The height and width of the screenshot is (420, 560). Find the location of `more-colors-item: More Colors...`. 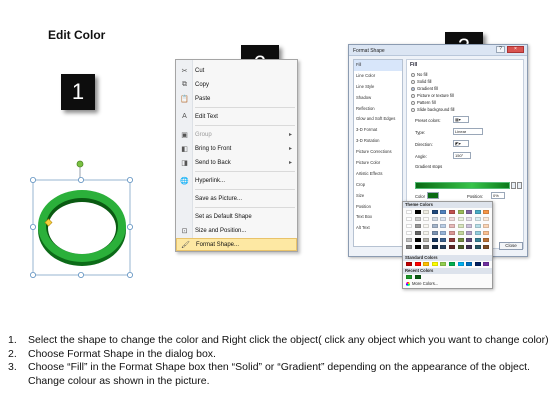

more-colors-item: More Colors... is located at coordinates (422, 283).